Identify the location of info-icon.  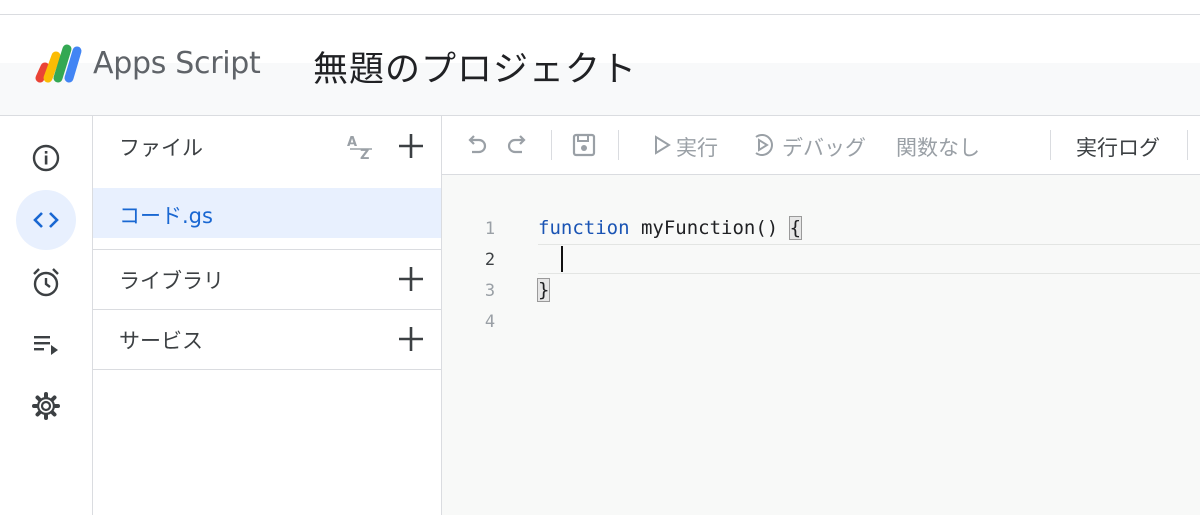
(46, 158).